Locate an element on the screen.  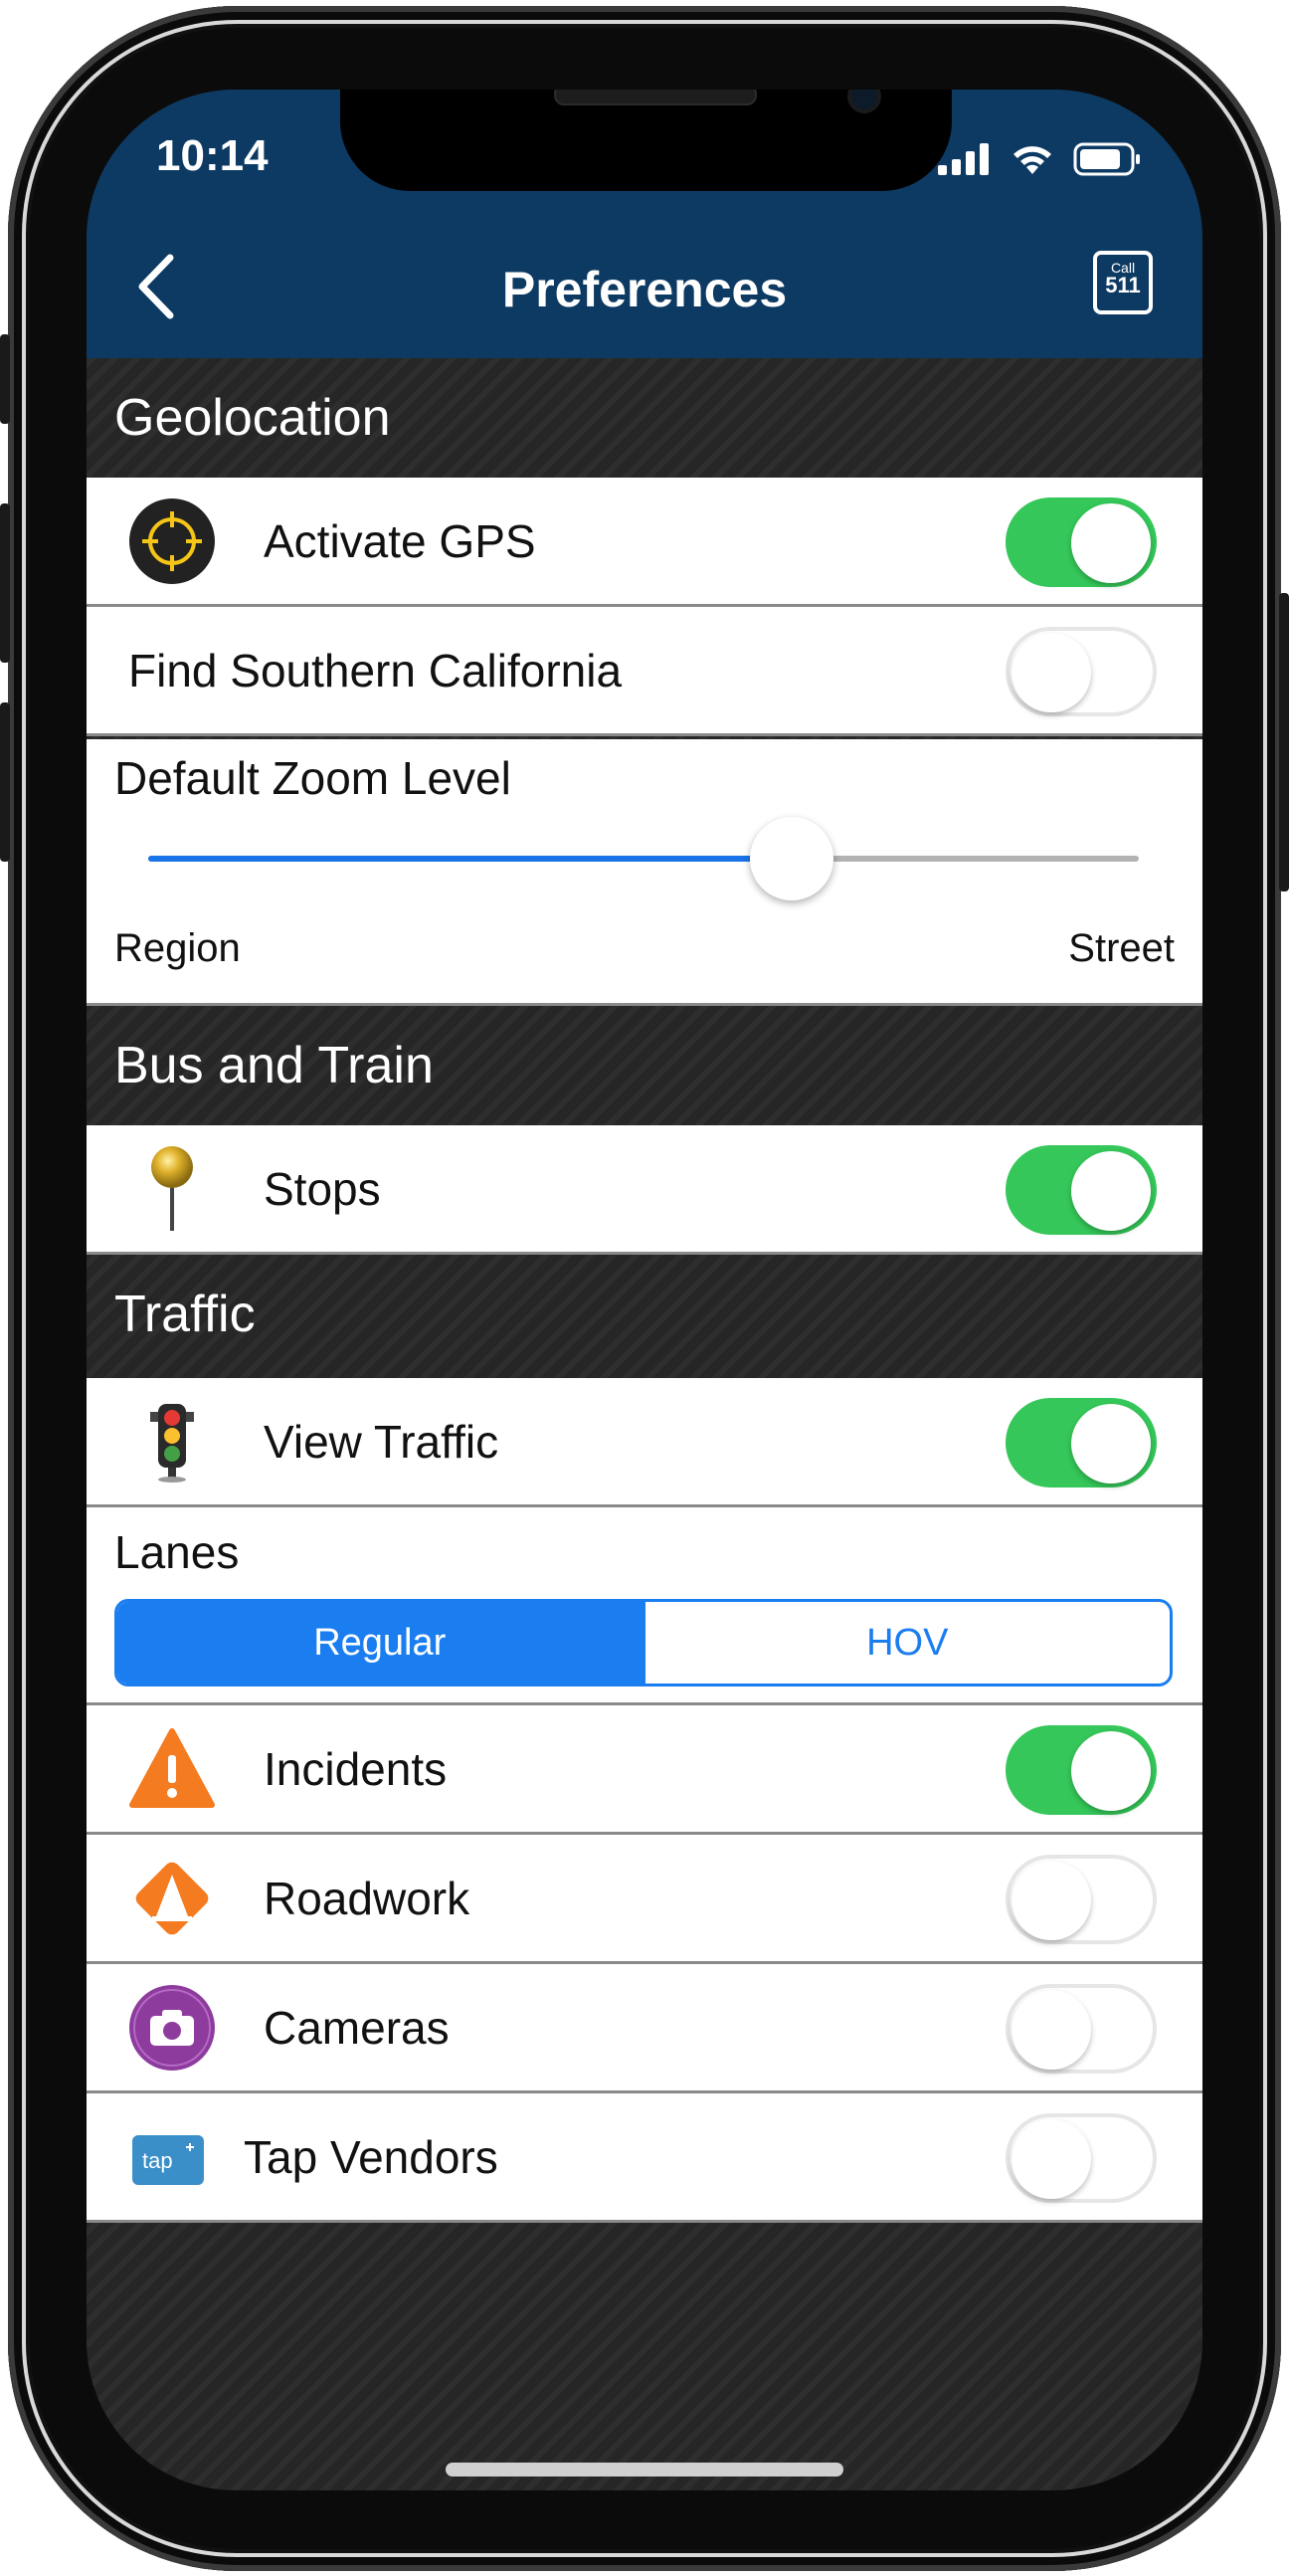
home-indicator is located at coordinates (644, 2470).